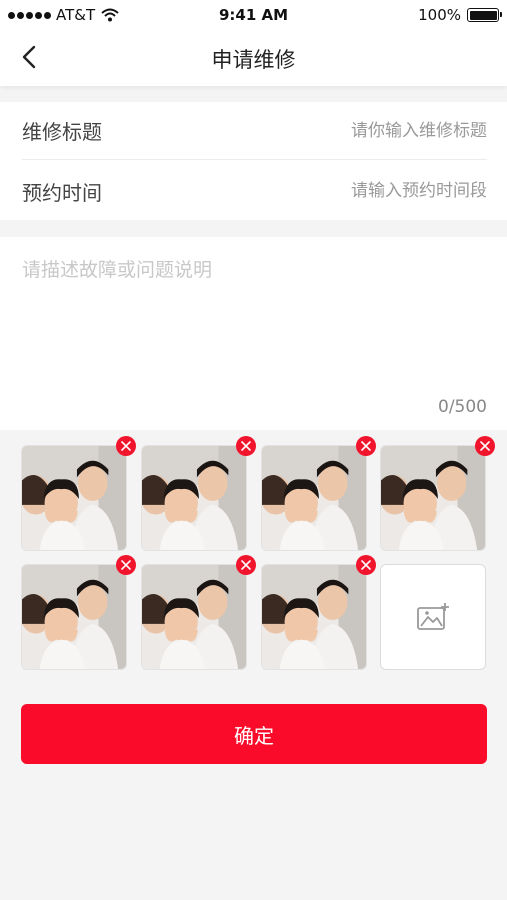 This screenshot has width=507, height=900. Describe the element at coordinates (254, 131) in the screenshot. I see `repair-title-row: 维修标题` at that location.